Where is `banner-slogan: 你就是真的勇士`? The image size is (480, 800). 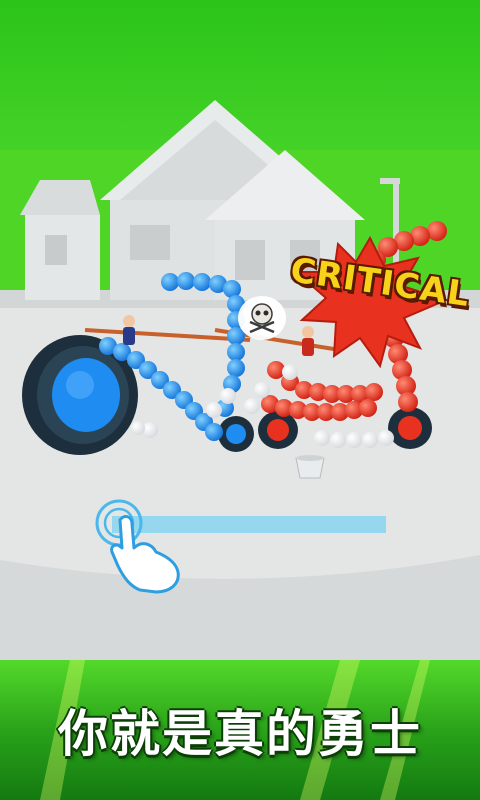 banner-slogan: 你就是真的勇士 is located at coordinates (240, 734).